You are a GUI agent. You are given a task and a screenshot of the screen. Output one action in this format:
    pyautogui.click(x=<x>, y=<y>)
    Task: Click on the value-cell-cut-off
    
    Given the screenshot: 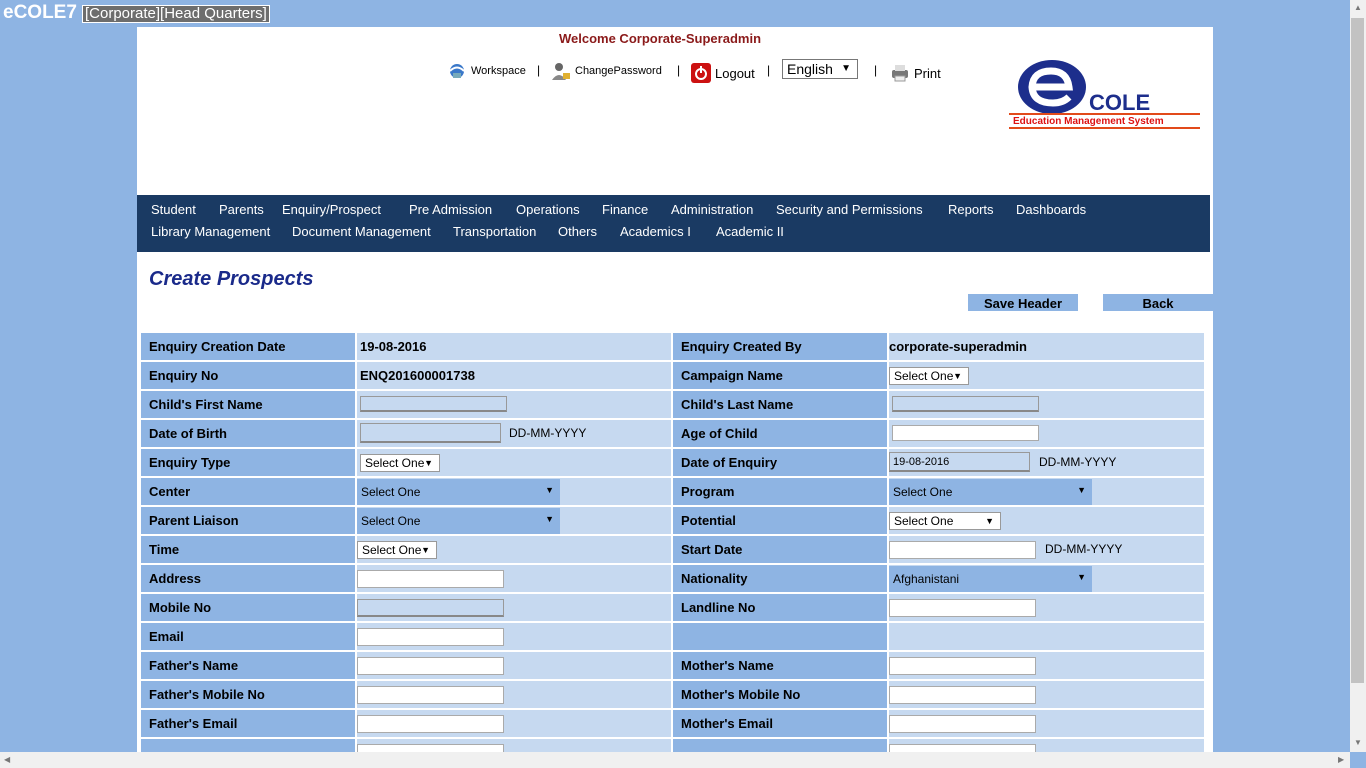 What is the action you would take?
    pyautogui.click(x=1046, y=745)
    